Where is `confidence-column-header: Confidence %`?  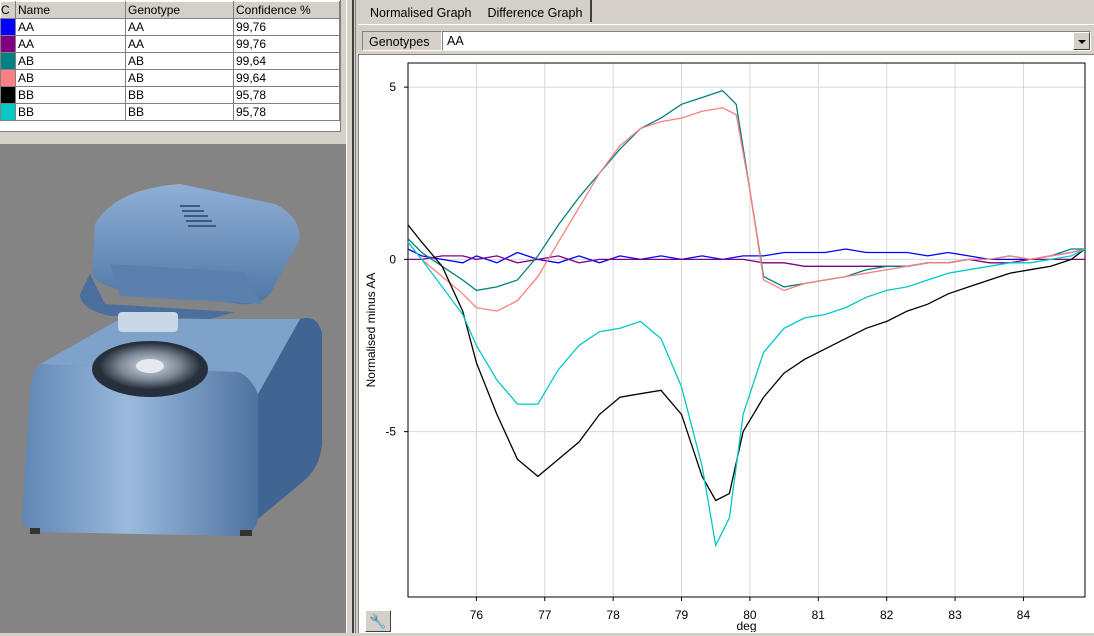
confidence-column-header: Confidence % is located at coordinates (286, 10).